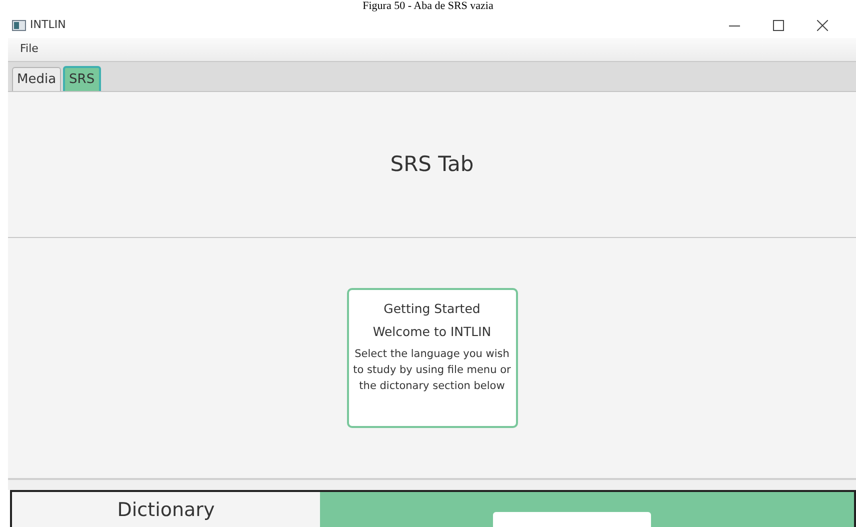  I want to click on tab: SRS, so click(82, 78).